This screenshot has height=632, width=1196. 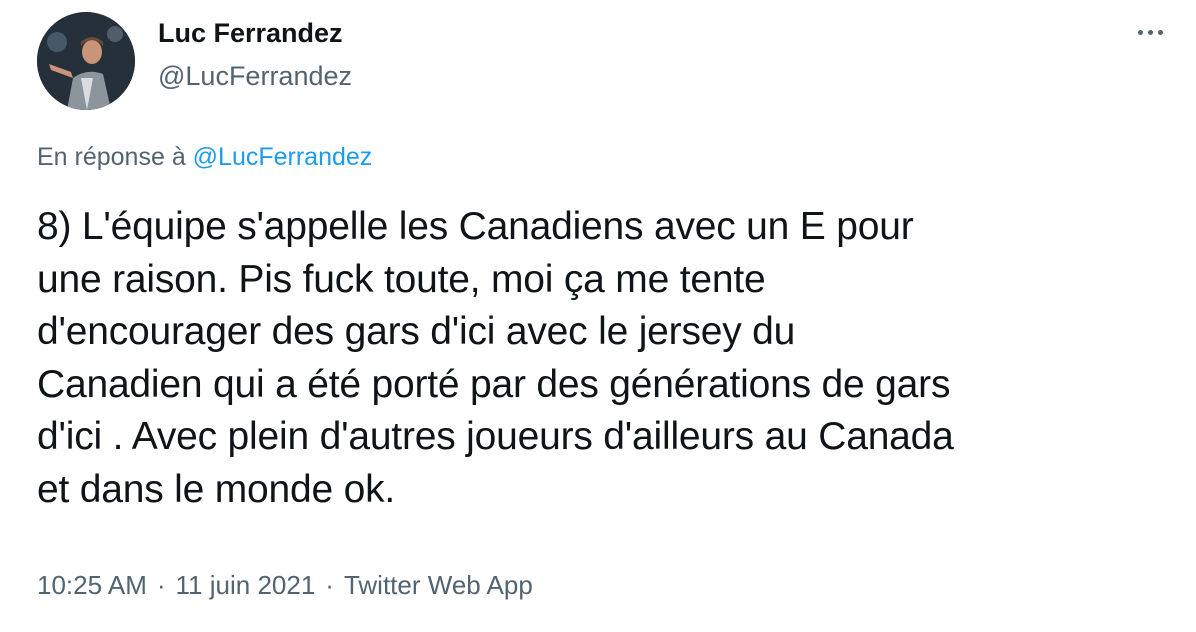 What do you see at coordinates (250, 33) in the screenshot?
I see `author-name: Luc Ferrandez` at bounding box center [250, 33].